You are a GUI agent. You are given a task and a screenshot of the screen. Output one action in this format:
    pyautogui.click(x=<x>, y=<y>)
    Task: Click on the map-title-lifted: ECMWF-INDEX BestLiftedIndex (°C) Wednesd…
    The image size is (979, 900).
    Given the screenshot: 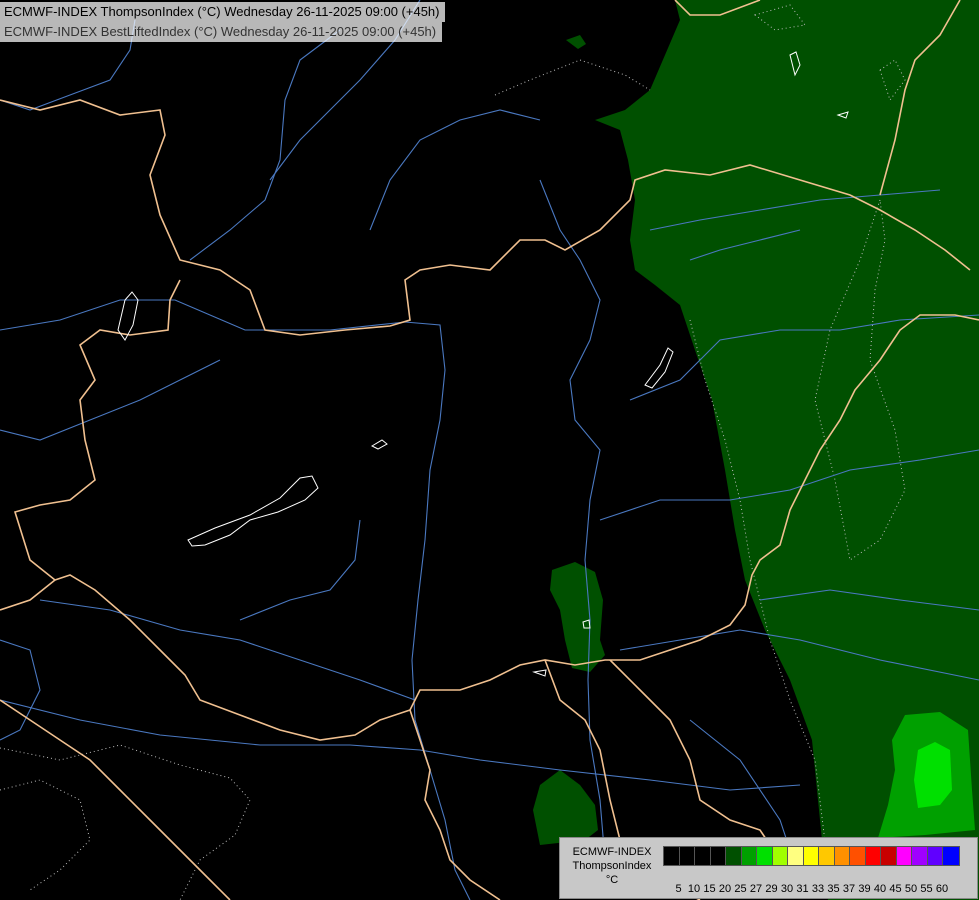 What is the action you would take?
    pyautogui.click(x=221, y=32)
    